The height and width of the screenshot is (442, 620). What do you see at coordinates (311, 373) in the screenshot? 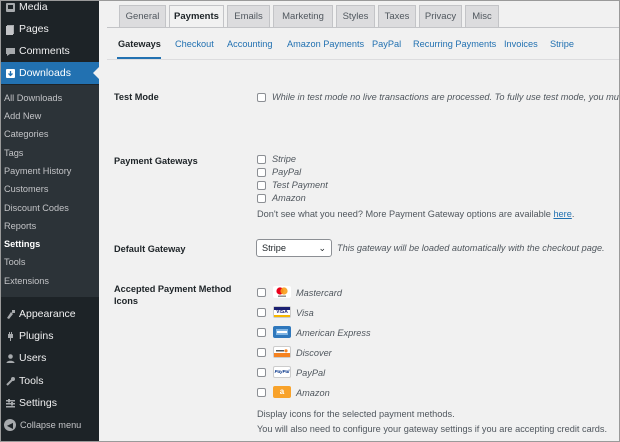
I see `icon-option-paypal: PayPal` at bounding box center [311, 373].